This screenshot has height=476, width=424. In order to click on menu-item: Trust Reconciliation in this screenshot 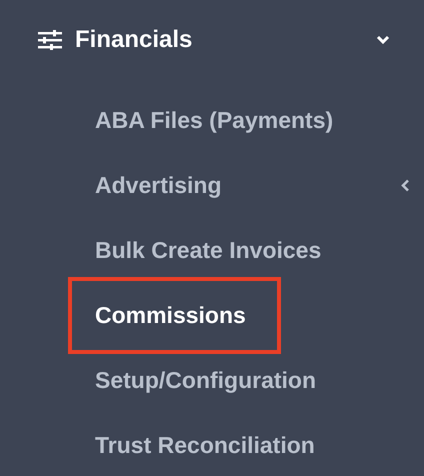, I will do `click(205, 445)`.